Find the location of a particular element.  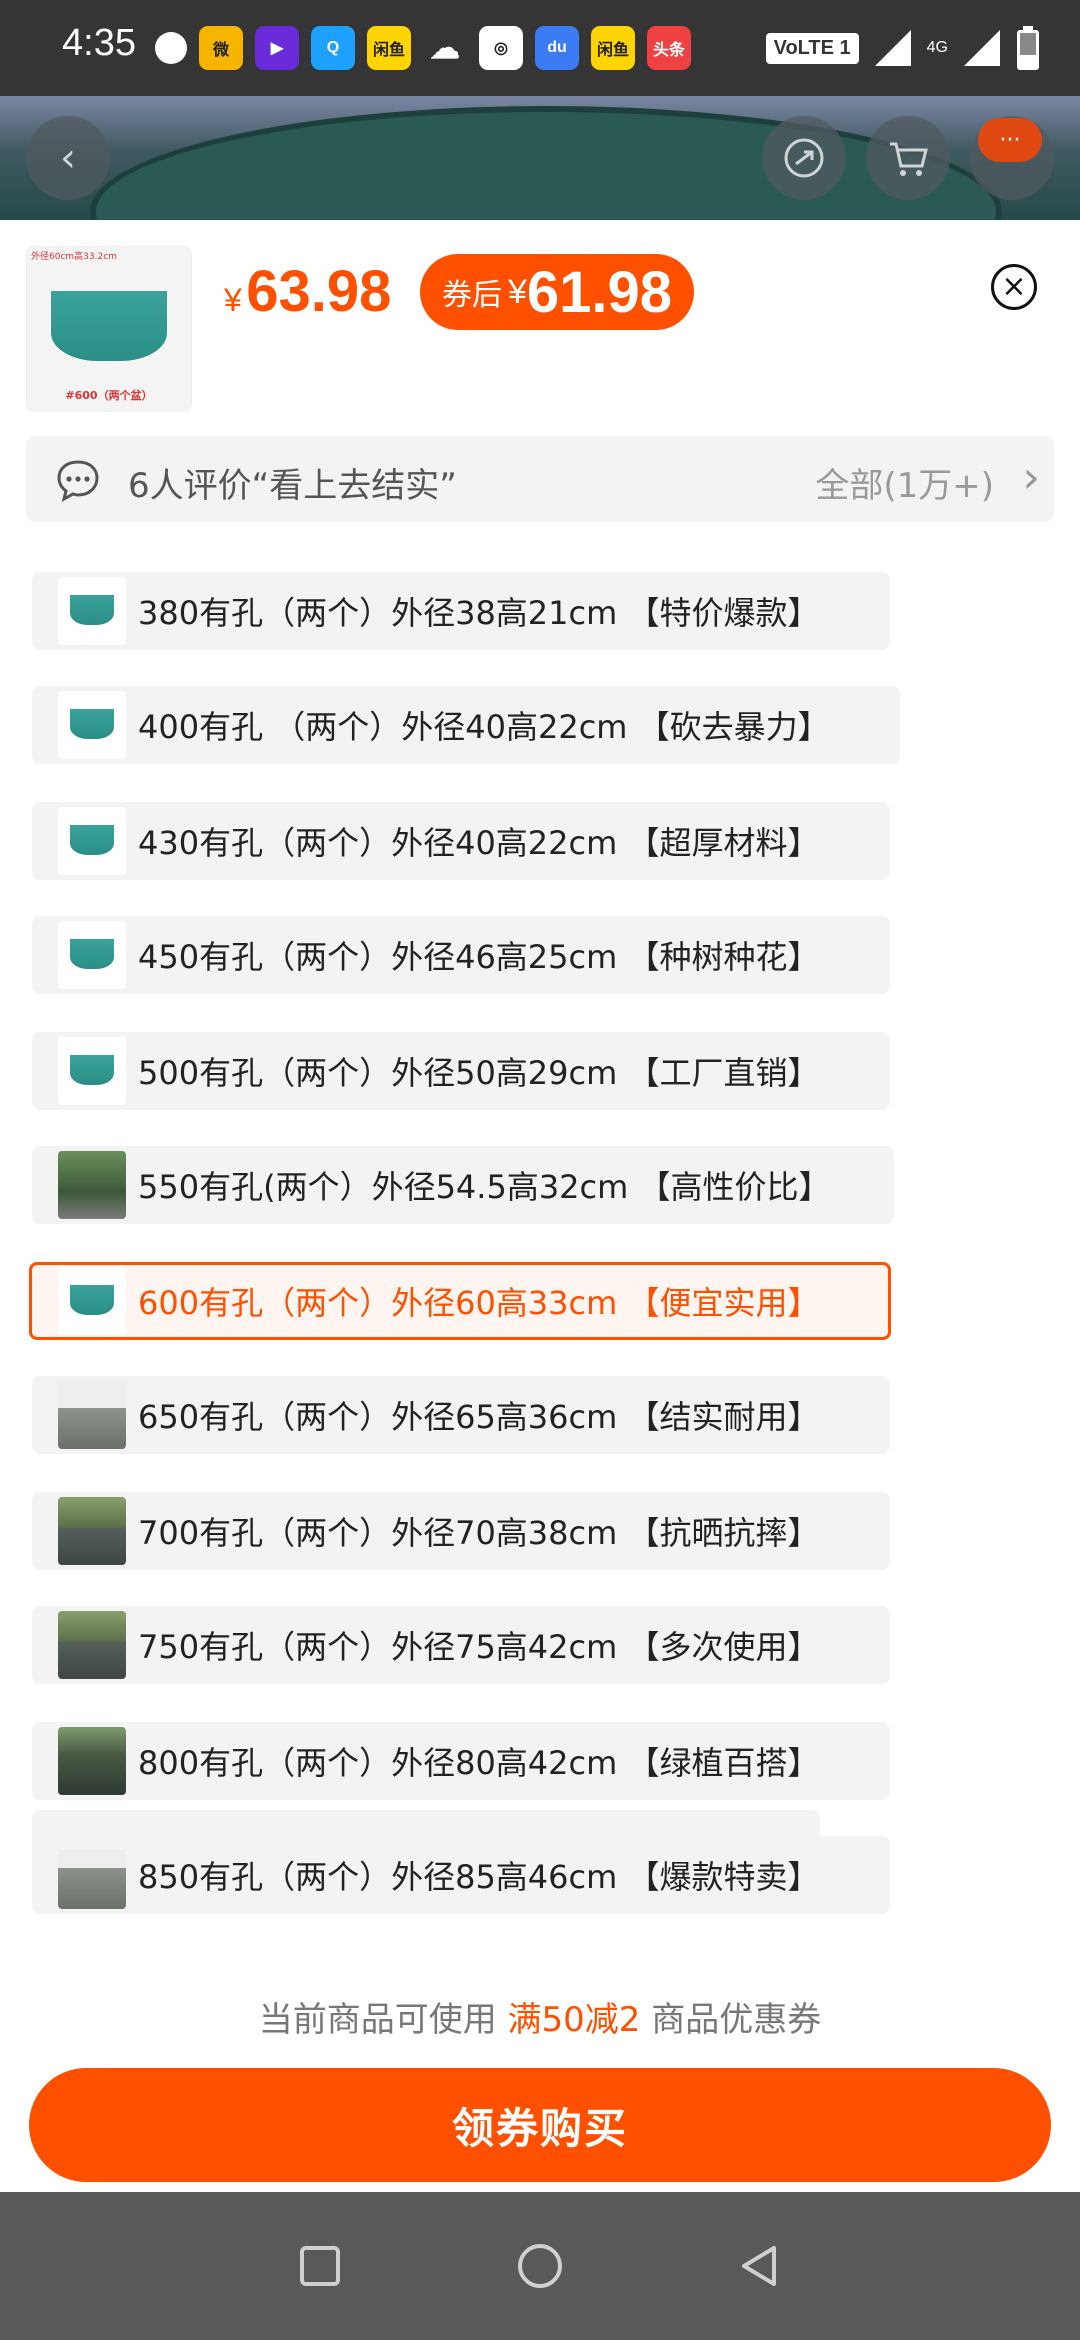

sku-option: 700有孔（两个）外径70高38cm 【抗晒抗摔】 is located at coordinates (461, 1531).